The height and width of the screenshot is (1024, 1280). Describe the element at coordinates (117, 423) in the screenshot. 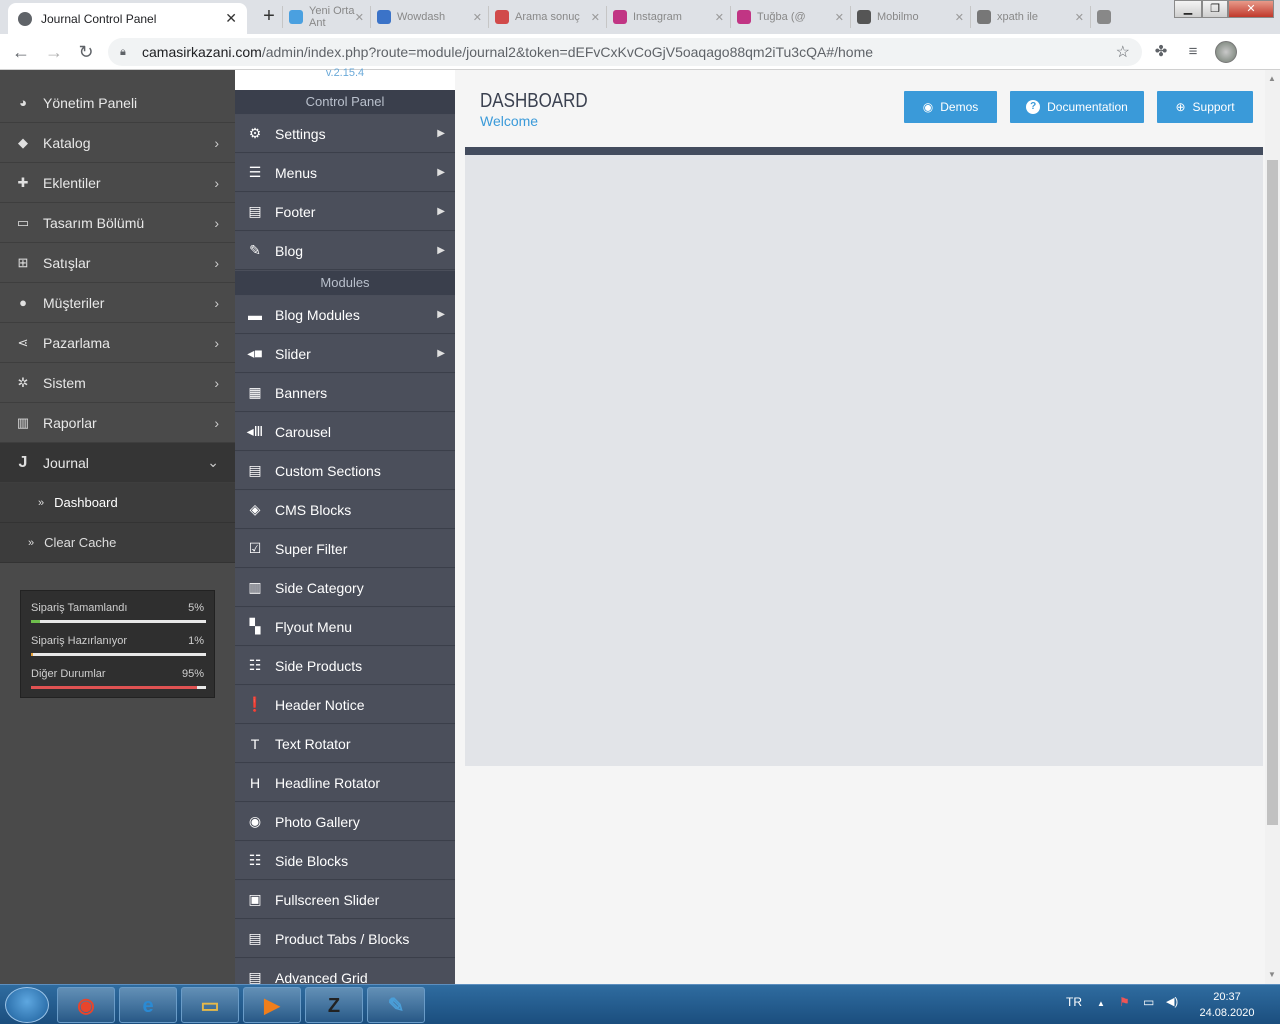

I see `sidebar-item-raporlar: ▥ Raporlar ›` at that location.